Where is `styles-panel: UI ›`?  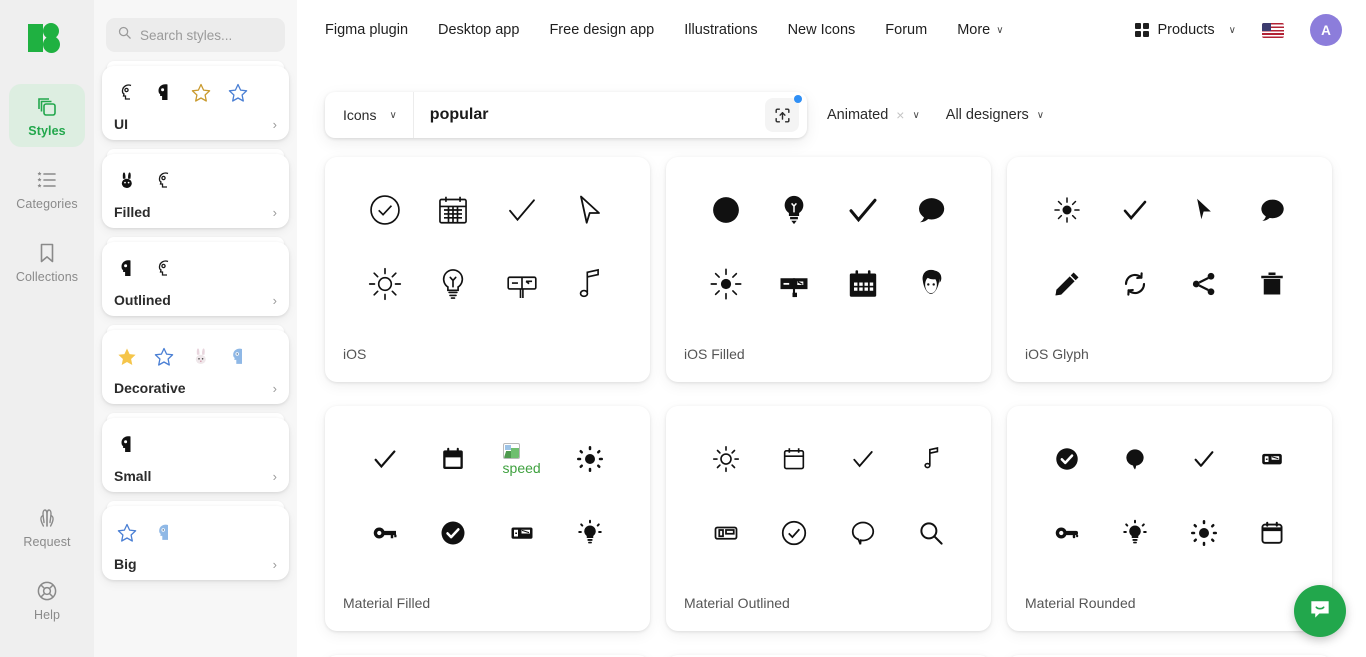
styles-panel: UI › is located at coordinates (195, 328).